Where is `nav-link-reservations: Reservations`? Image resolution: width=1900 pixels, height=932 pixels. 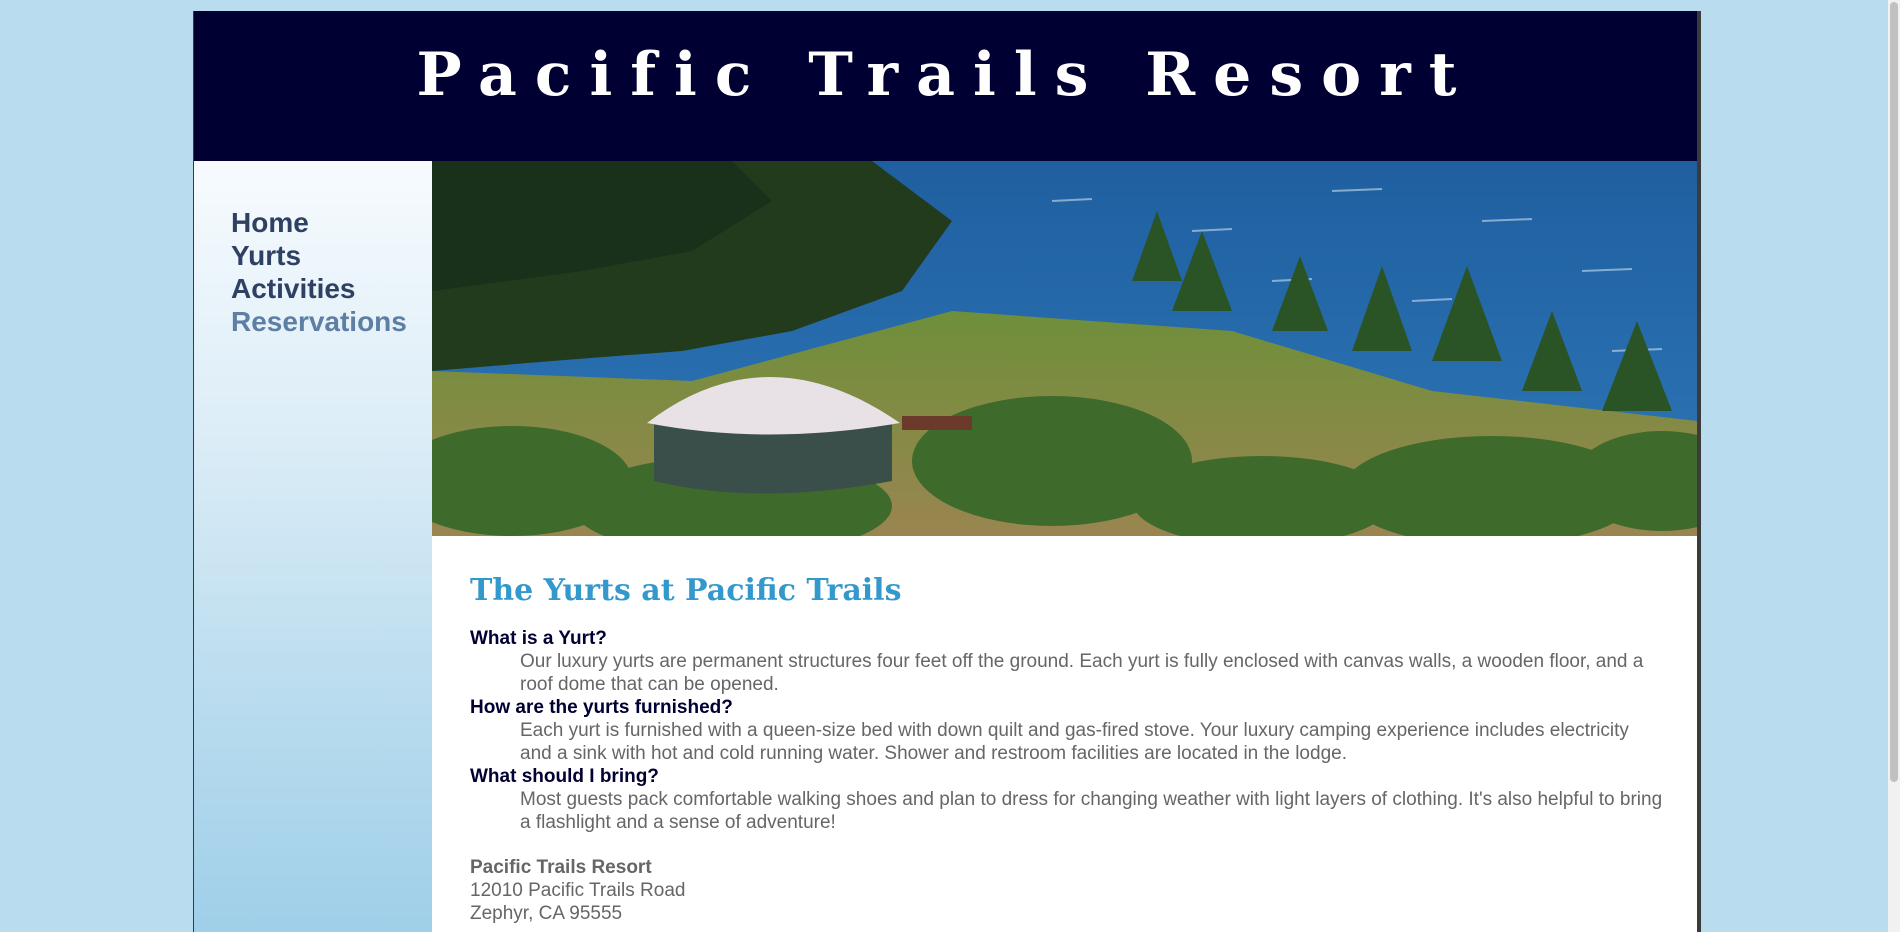
nav-link-reservations: Reservations is located at coordinates (319, 321).